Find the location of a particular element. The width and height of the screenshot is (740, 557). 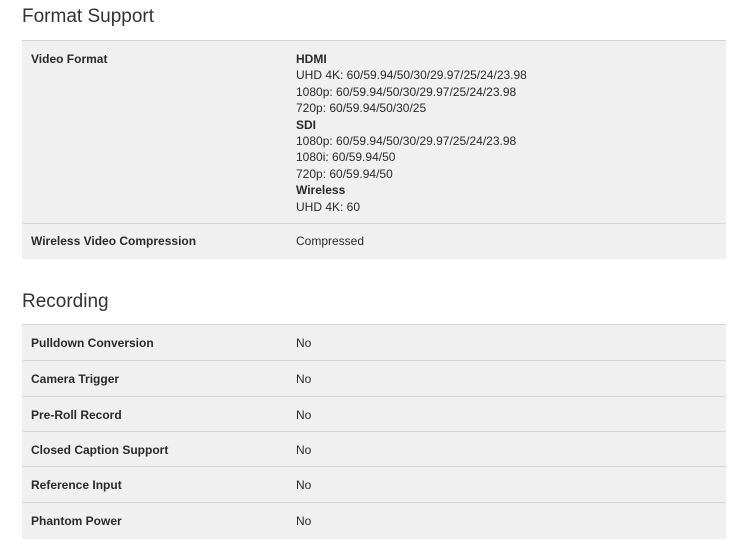

spec-label: Phantom Power is located at coordinates (76, 521).